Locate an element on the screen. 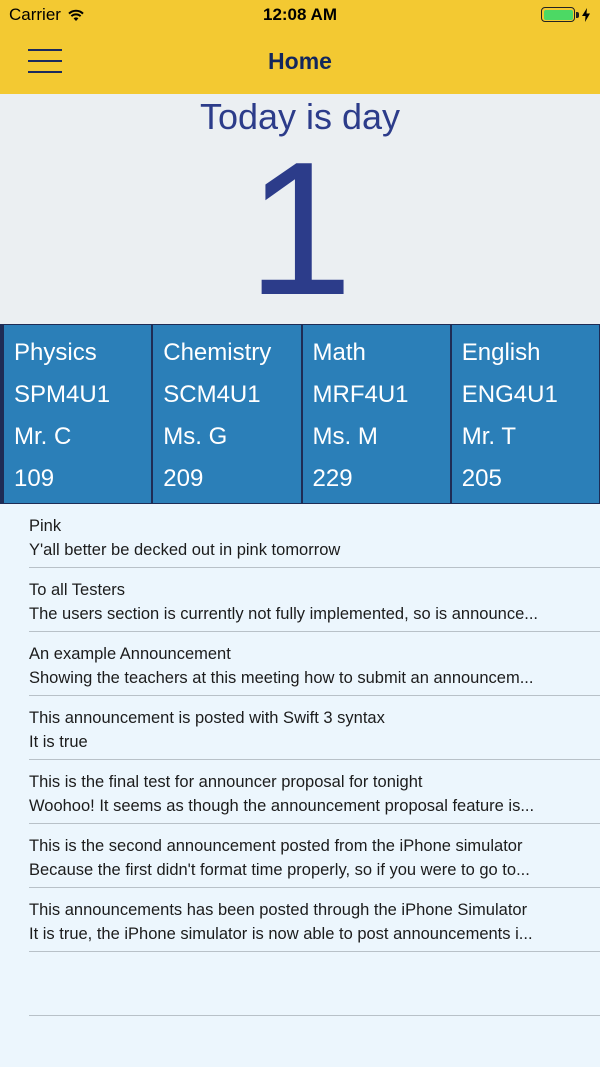  course-subject: English is located at coordinates (501, 352).